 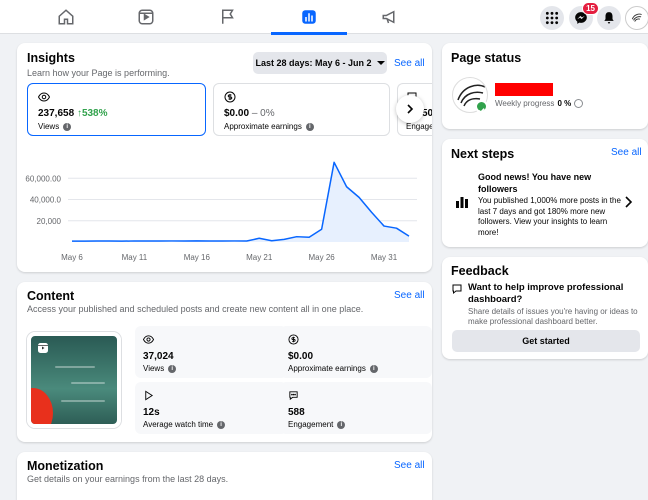 I want to click on metrics-next-button, so click(x=410, y=109).